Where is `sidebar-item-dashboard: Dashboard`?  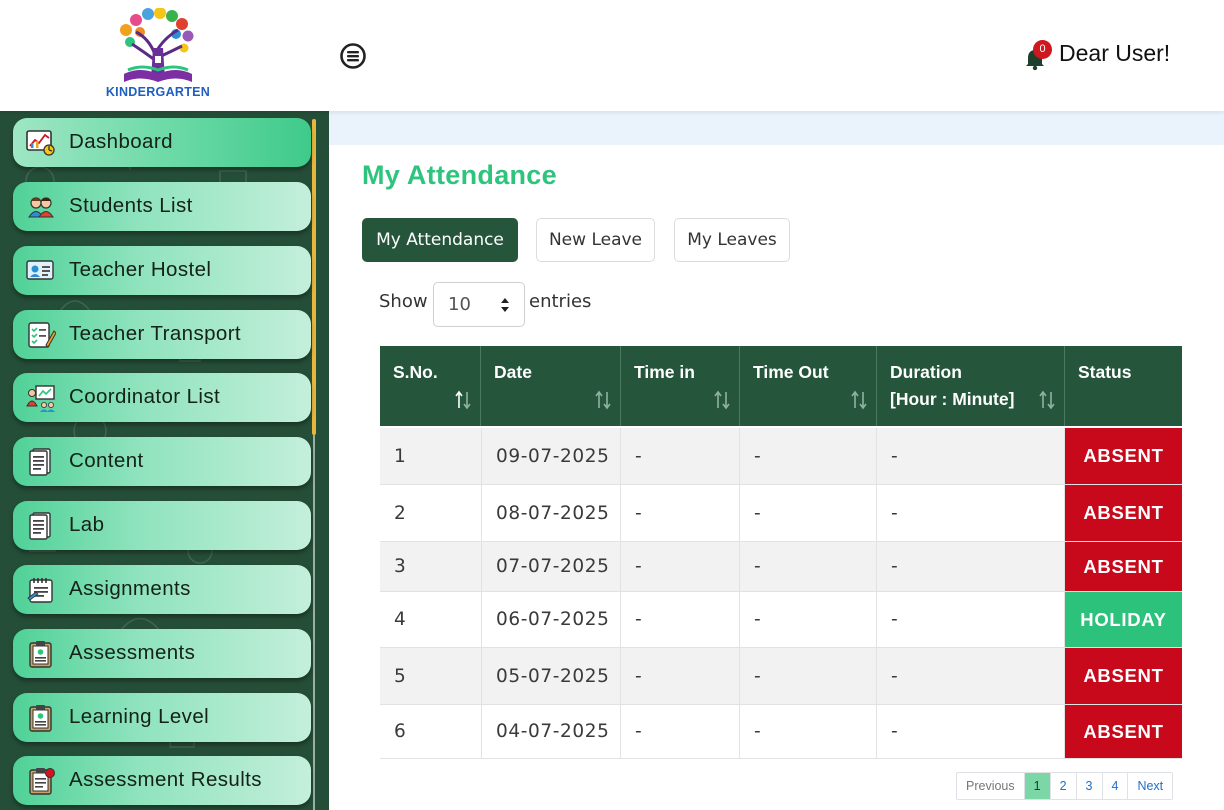
sidebar-item-dashboard: Dashboard is located at coordinates (162, 142).